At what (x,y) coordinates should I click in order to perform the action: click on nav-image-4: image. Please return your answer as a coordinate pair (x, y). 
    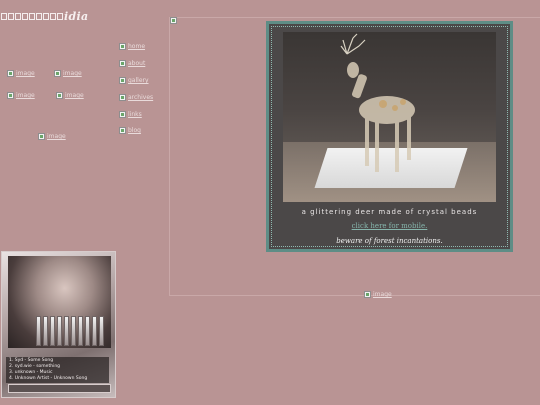
    Looking at the image, I should click on (70, 95).